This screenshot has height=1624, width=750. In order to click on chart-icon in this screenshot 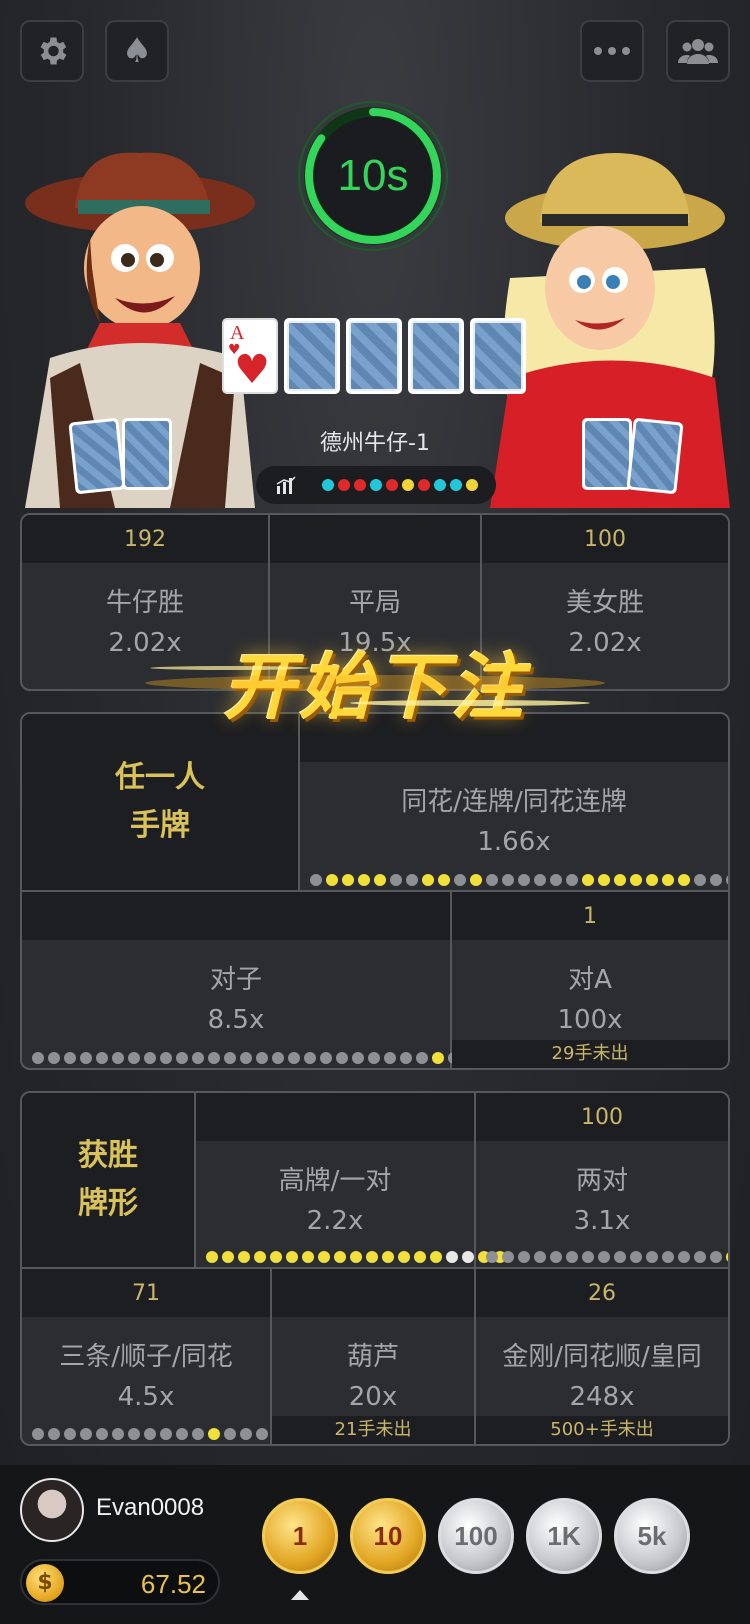, I will do `click(286, 485)`.